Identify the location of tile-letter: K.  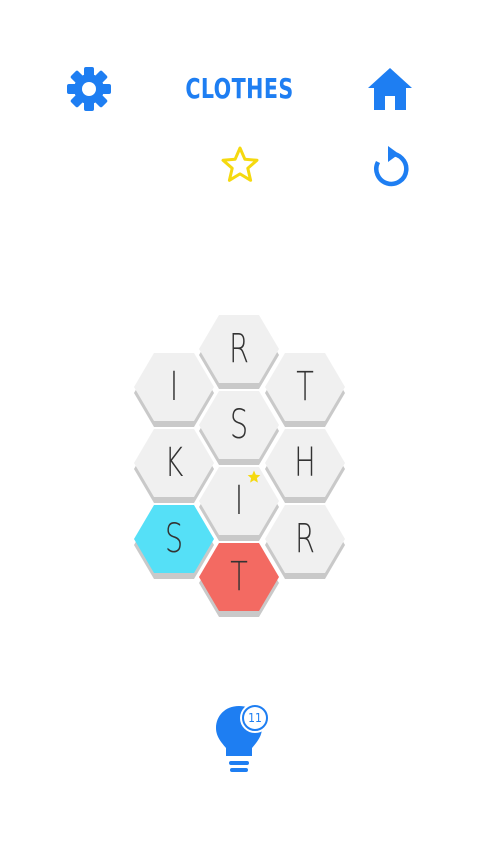
(174, 463).